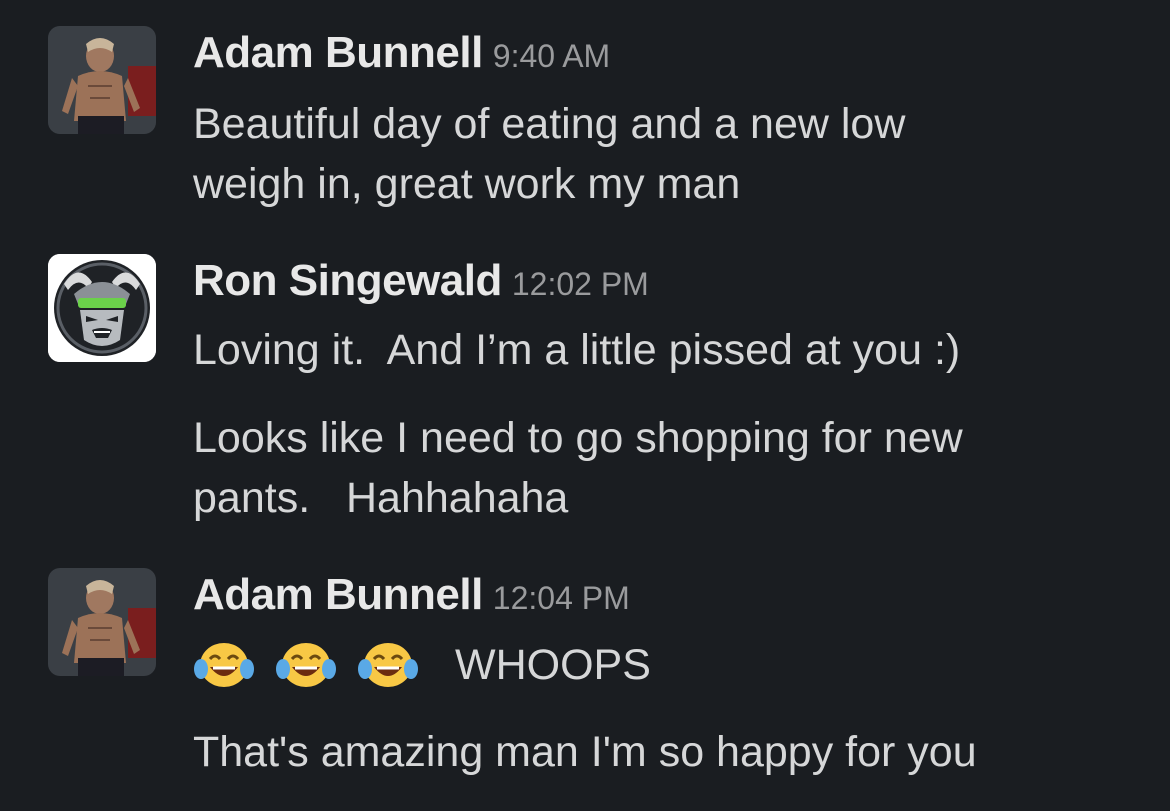 The width and height of the screenshot is (1170, 811). Describe the element at coordinates (585, 752) in the screenshot. I see `message-text: That's amazing man I'm so happy for you` at that location.